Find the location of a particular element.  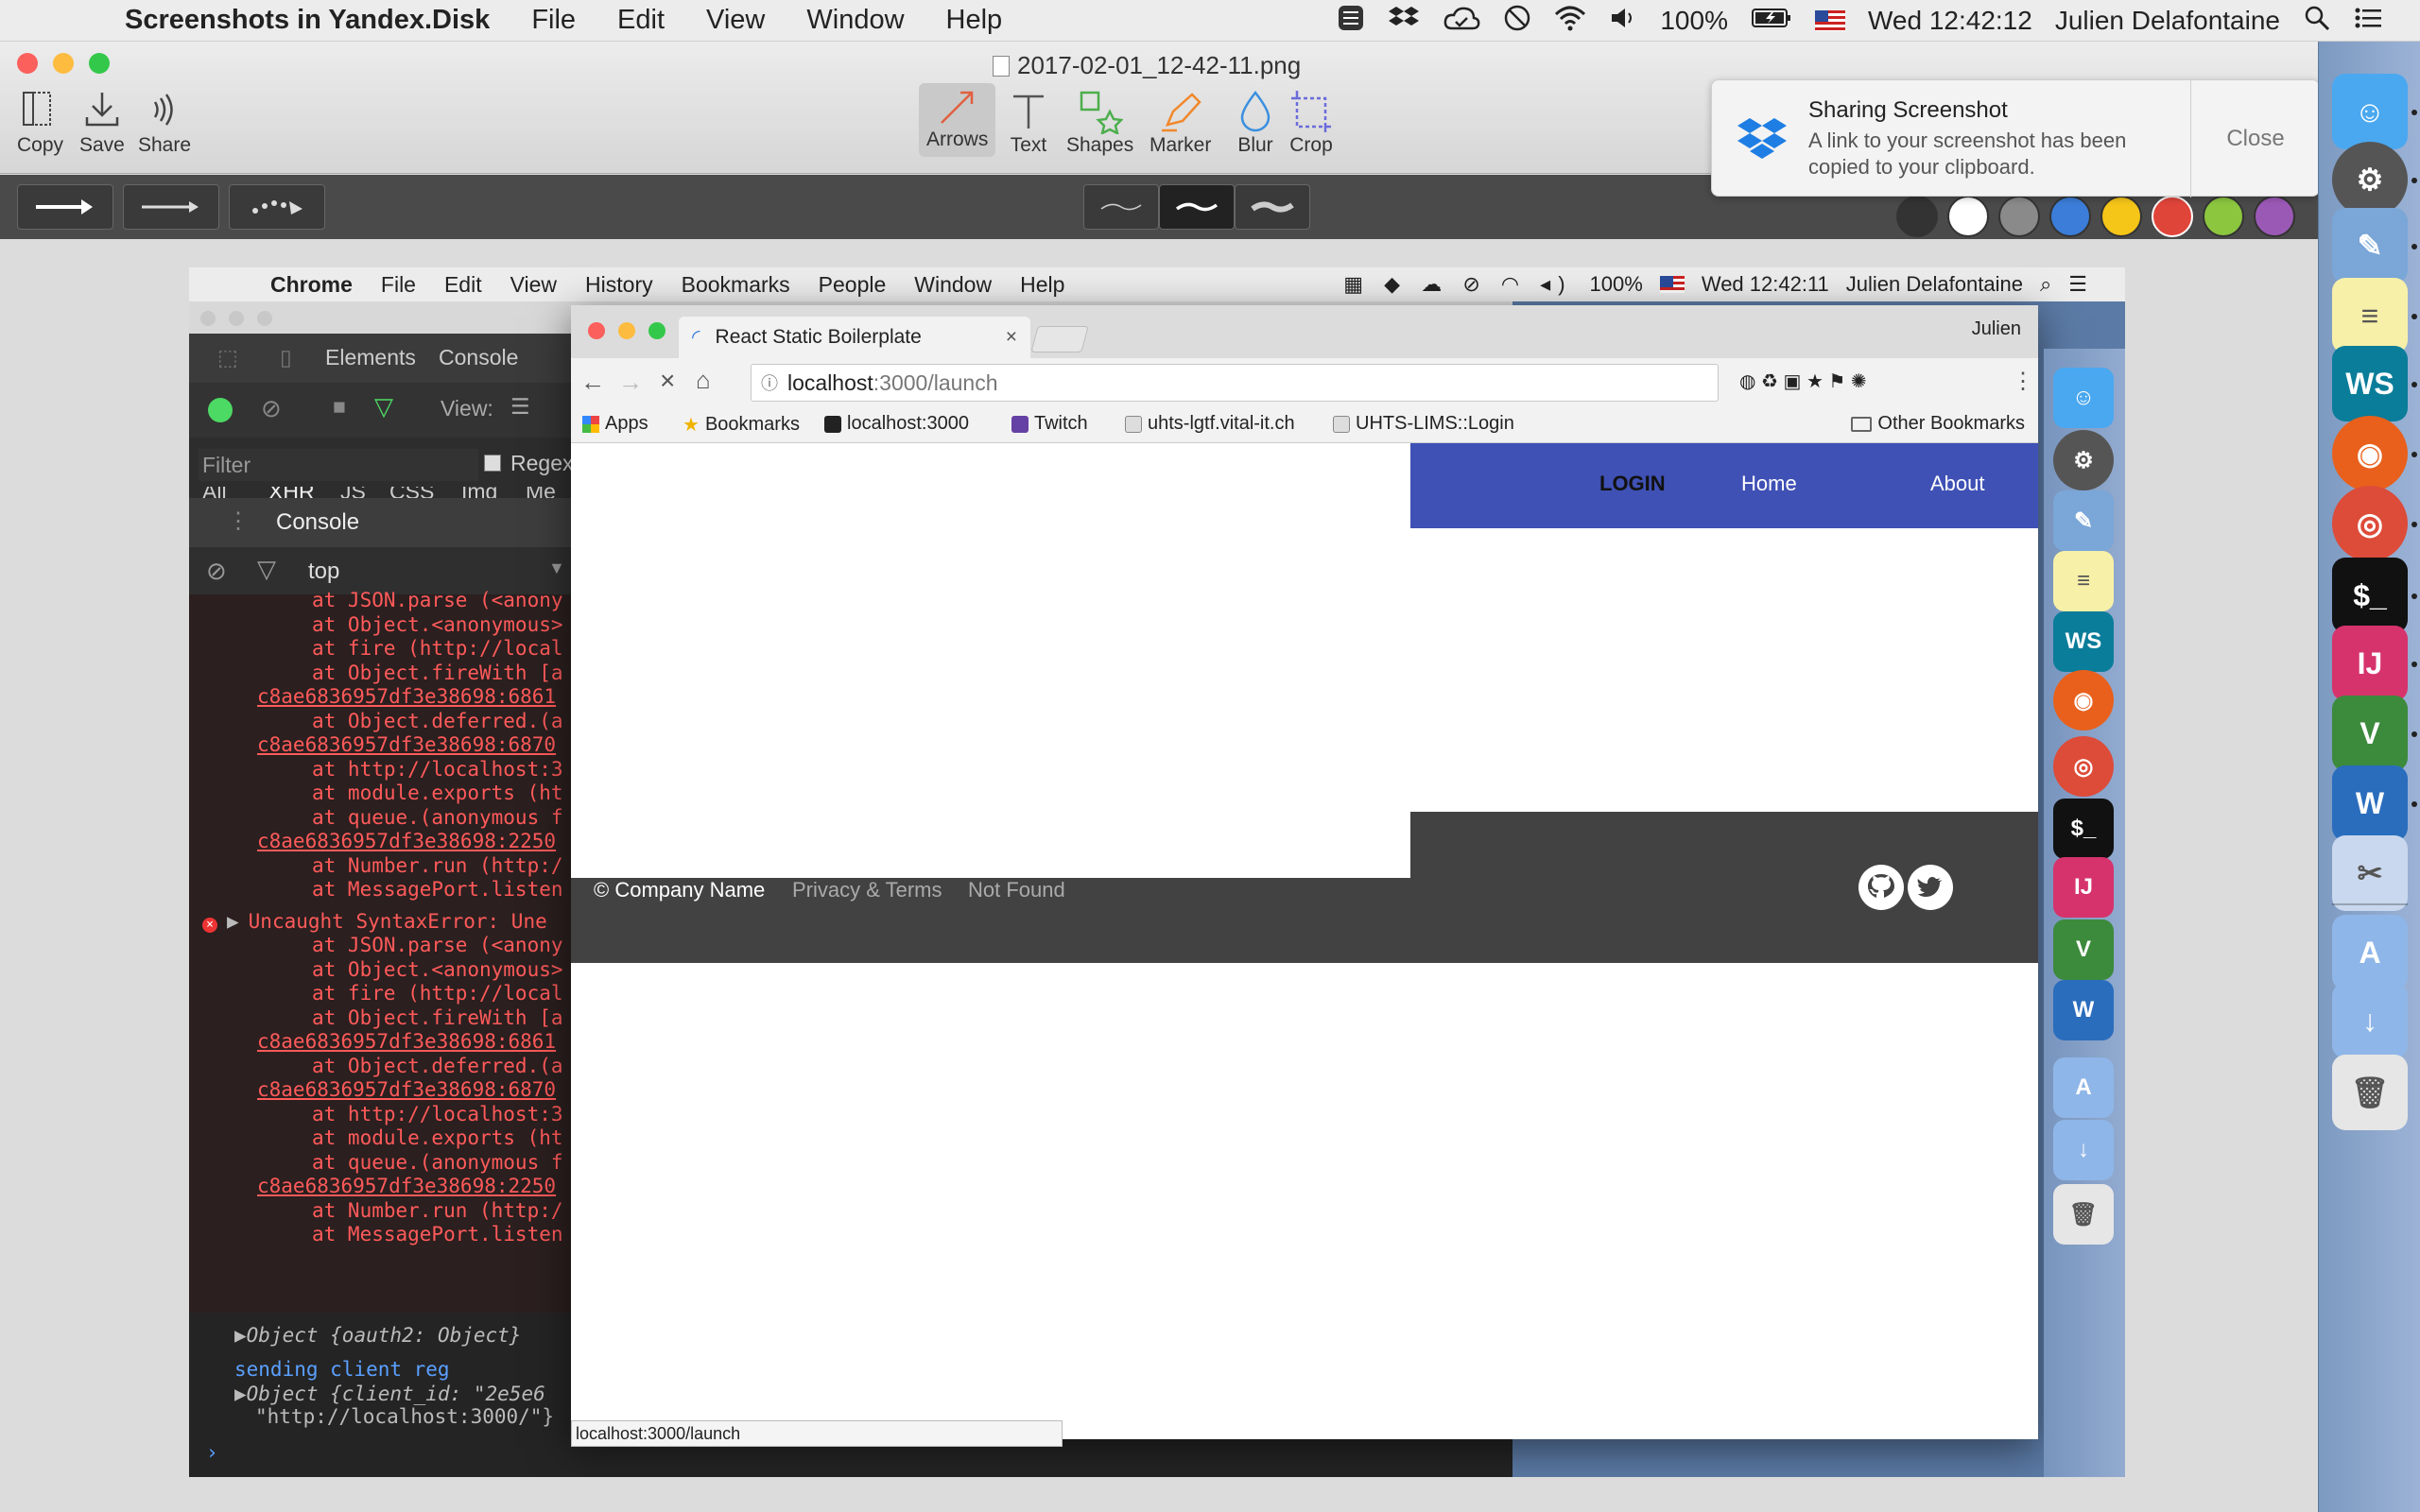

profile-name: Julien is located at coordinates (1996, 328).